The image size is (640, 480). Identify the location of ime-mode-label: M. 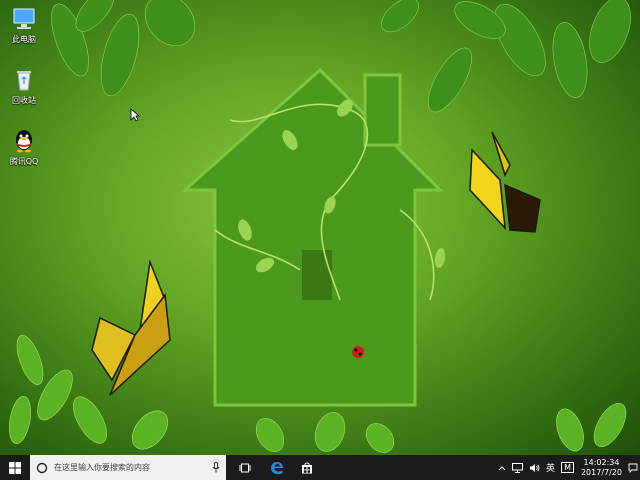
(567, 467).